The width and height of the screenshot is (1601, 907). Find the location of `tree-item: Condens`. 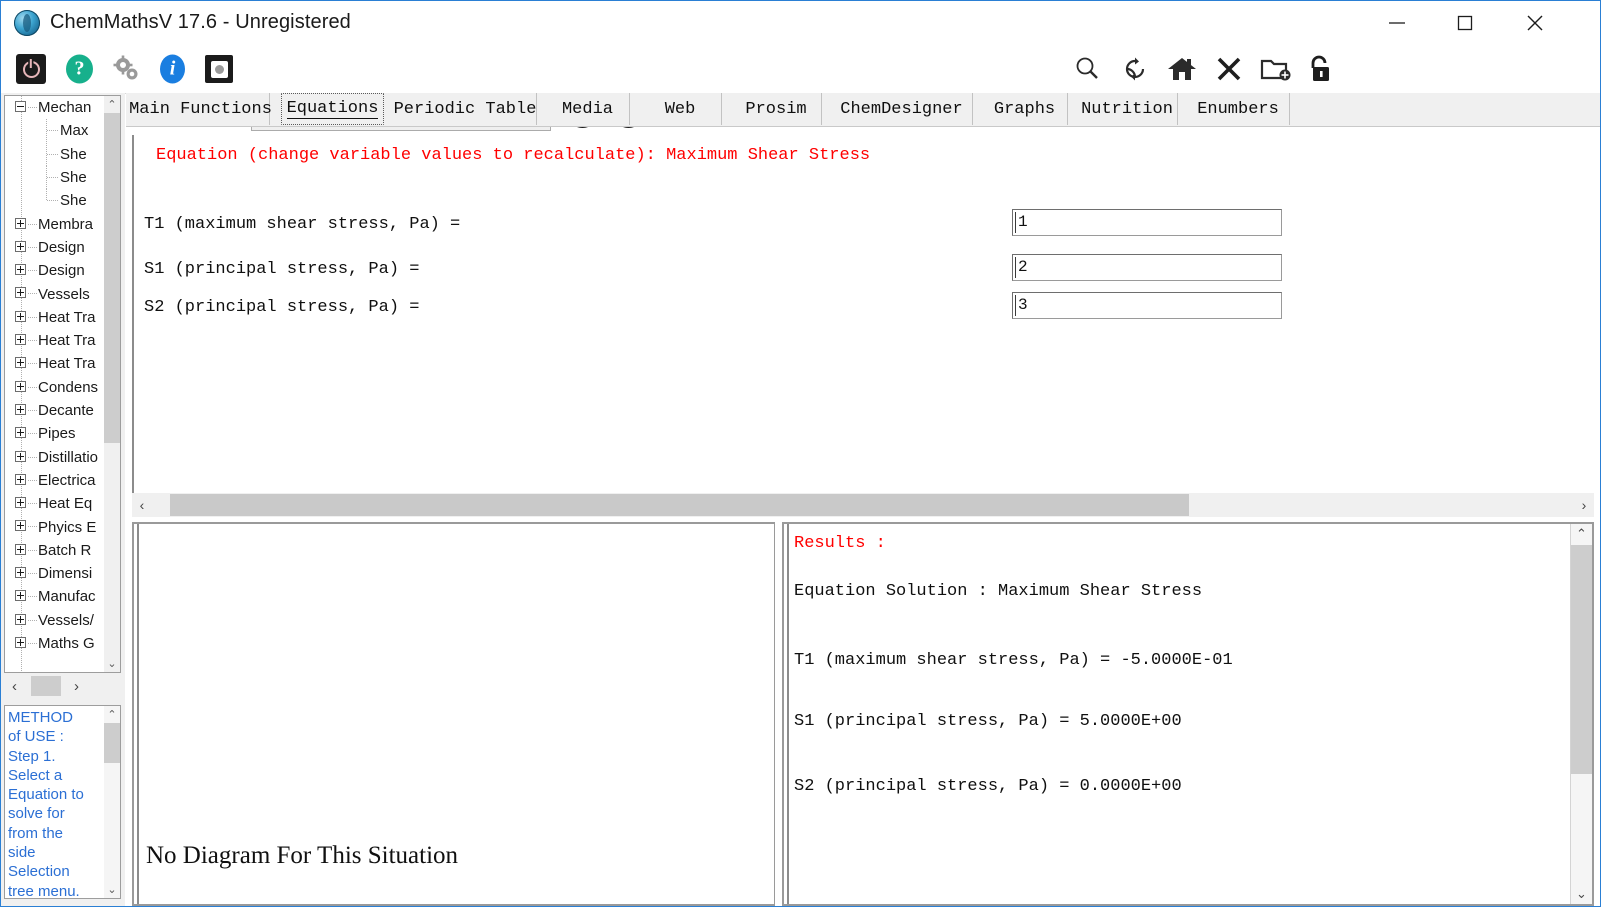

tree-item: Condens is located at coordinates (55, 387).